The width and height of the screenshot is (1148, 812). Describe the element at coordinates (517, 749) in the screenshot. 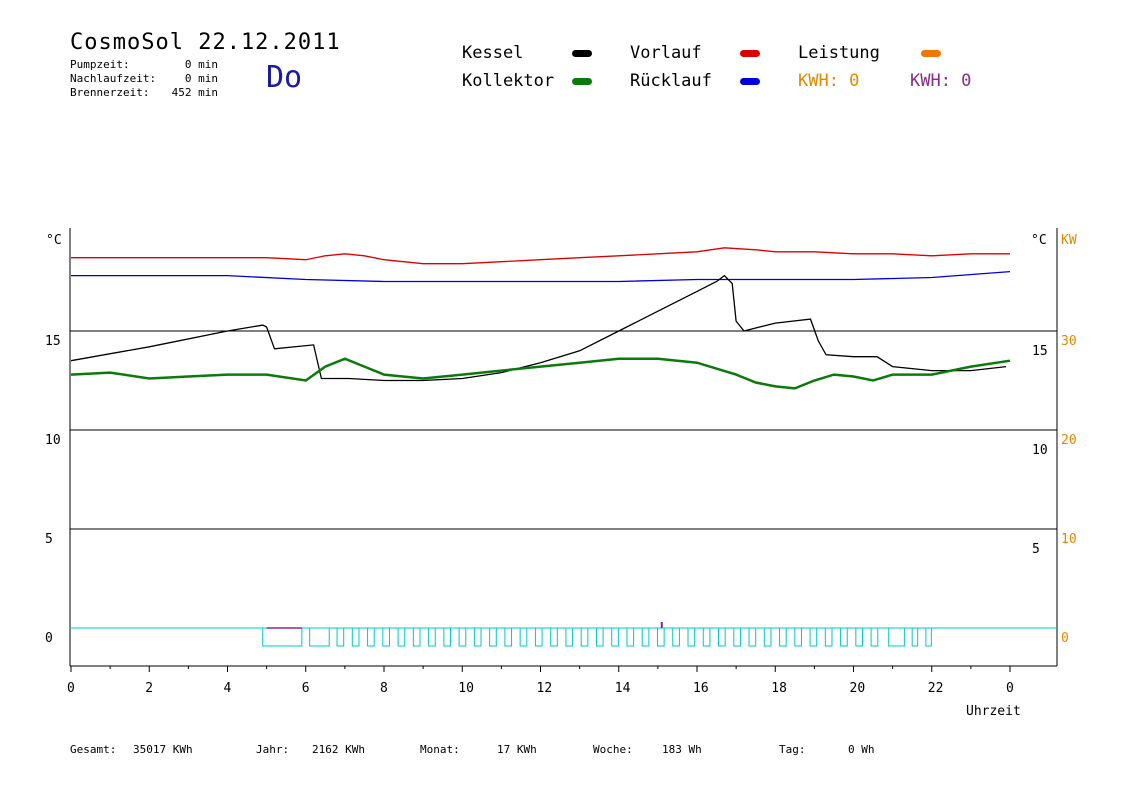

I see `footer-monat-value: 17 KWh` at that location.